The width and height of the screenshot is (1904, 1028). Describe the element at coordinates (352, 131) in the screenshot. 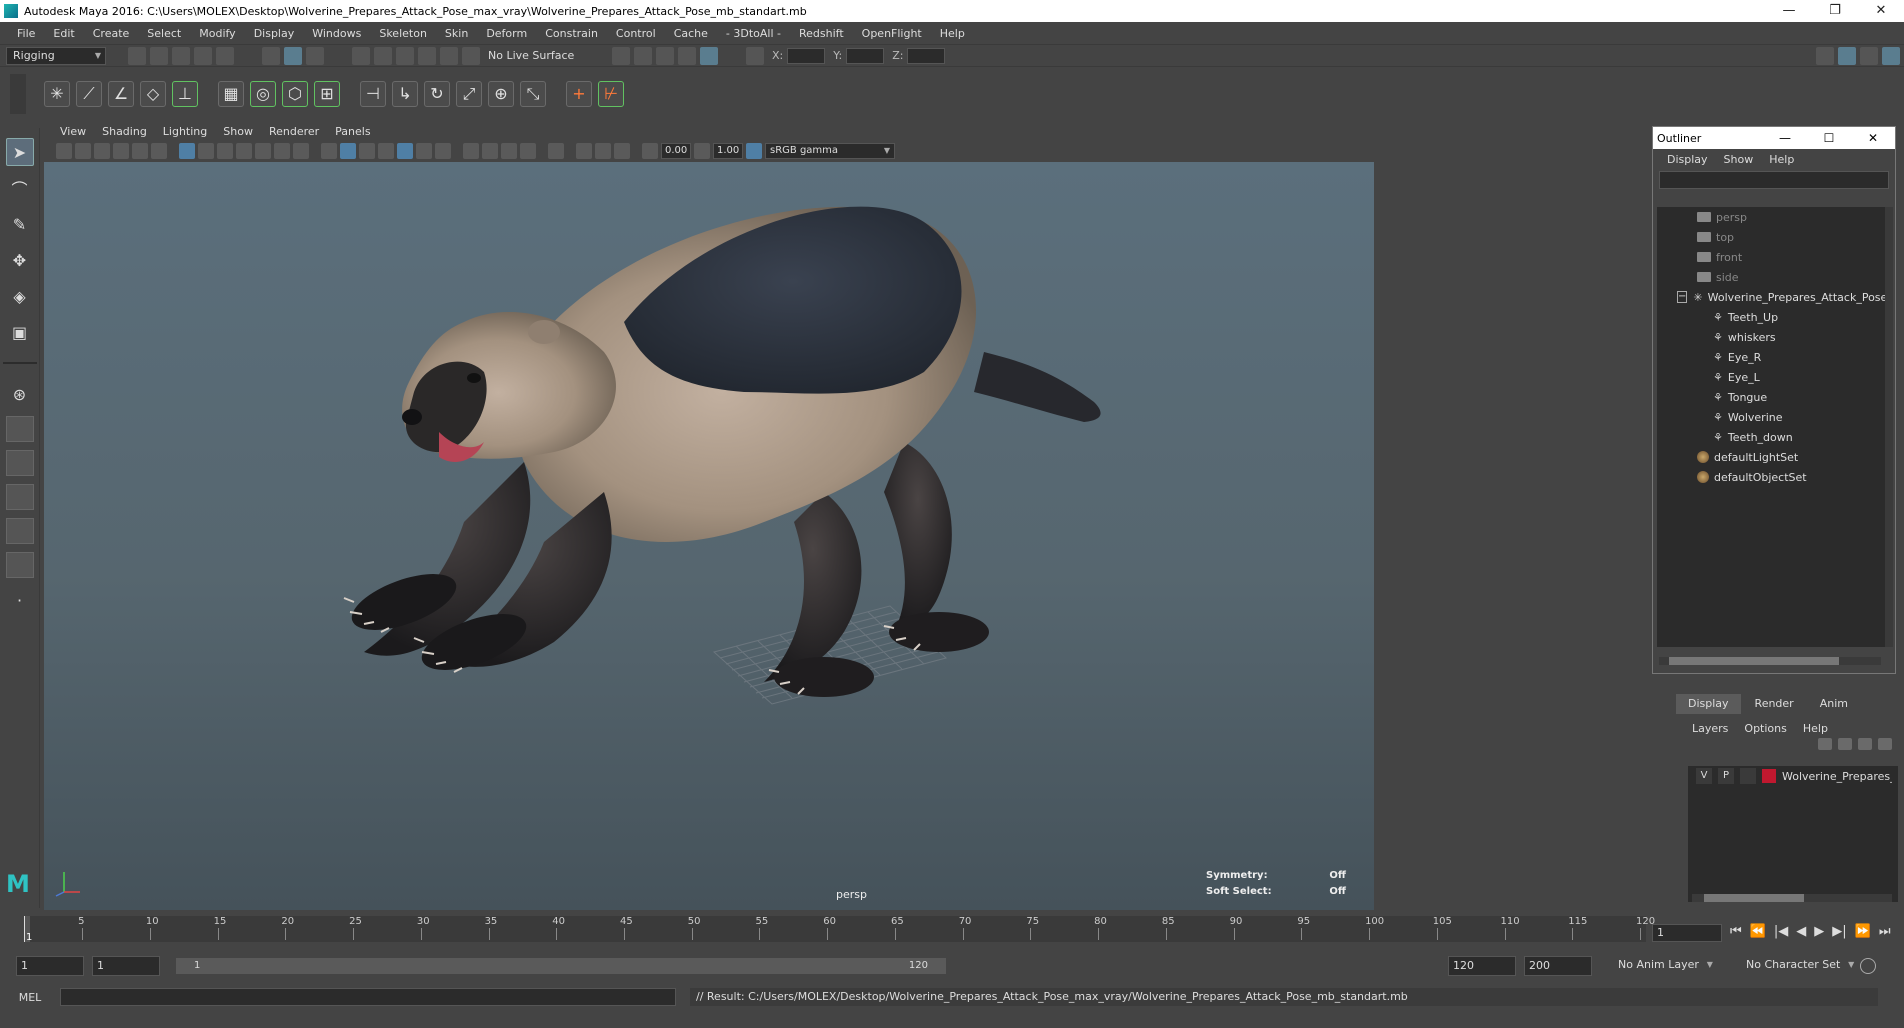

I see `panel-menu-panels: Panels` at that location.